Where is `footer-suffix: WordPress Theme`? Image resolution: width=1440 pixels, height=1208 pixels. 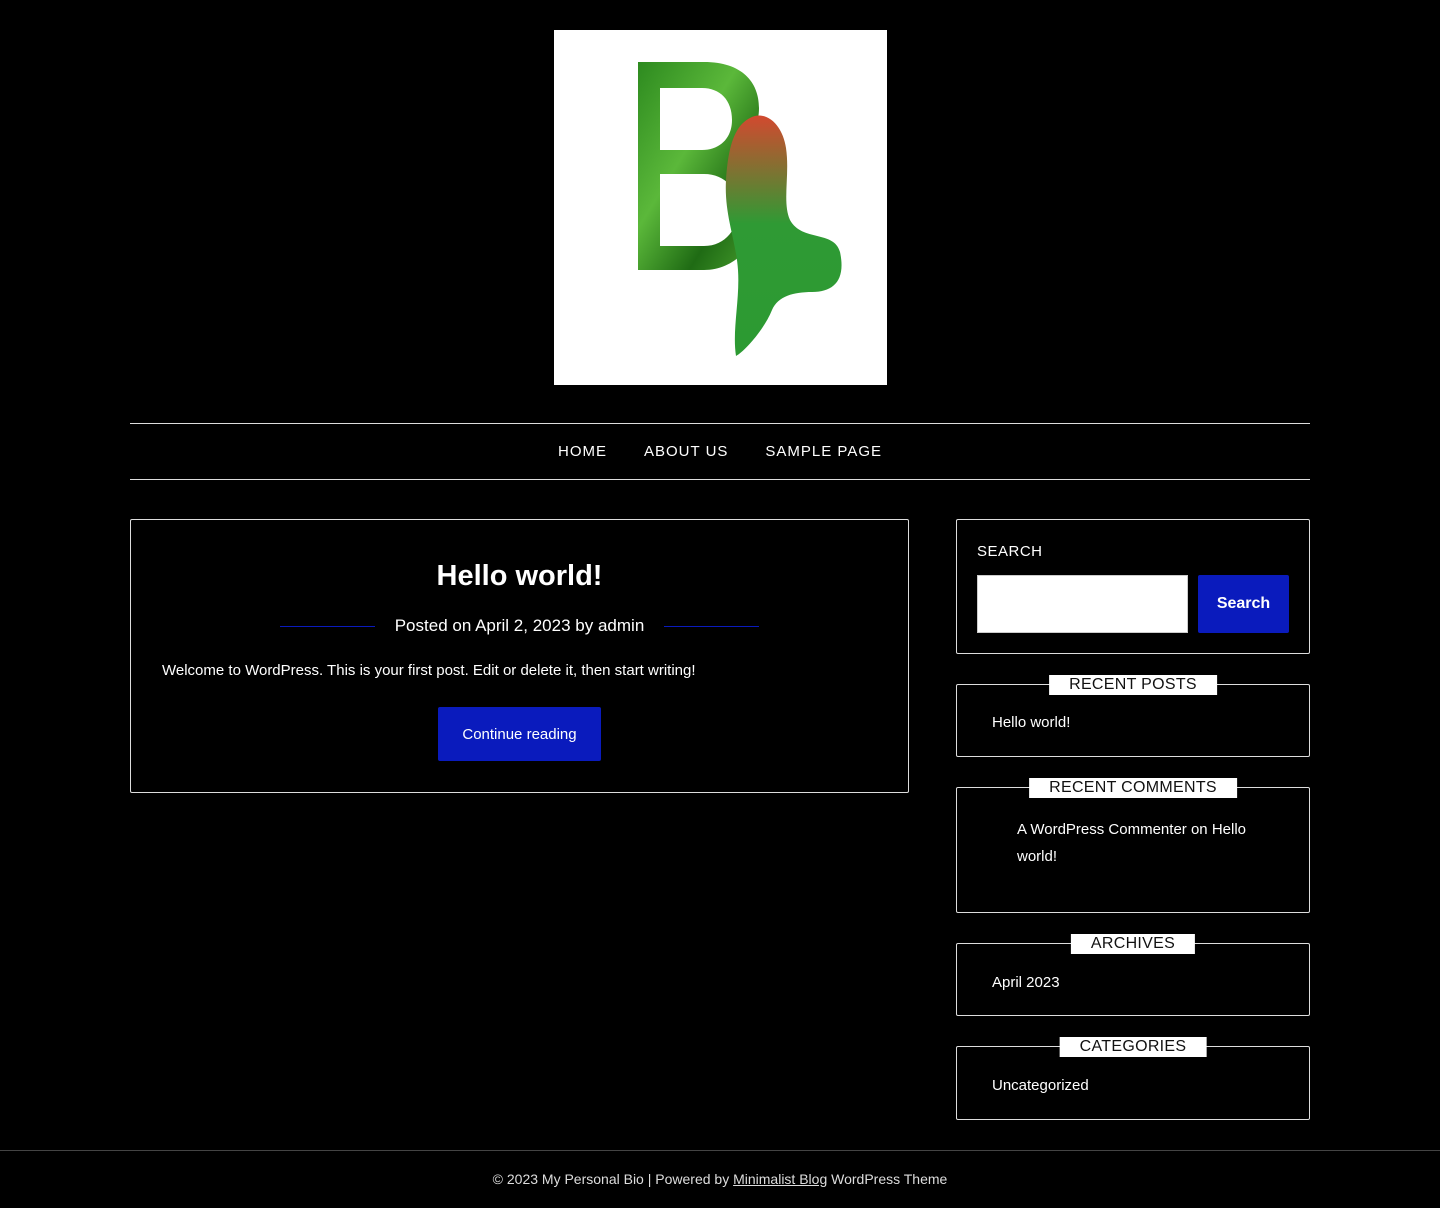 footer-suffix: WordPress Theme is located at coordinates (889, 1179).